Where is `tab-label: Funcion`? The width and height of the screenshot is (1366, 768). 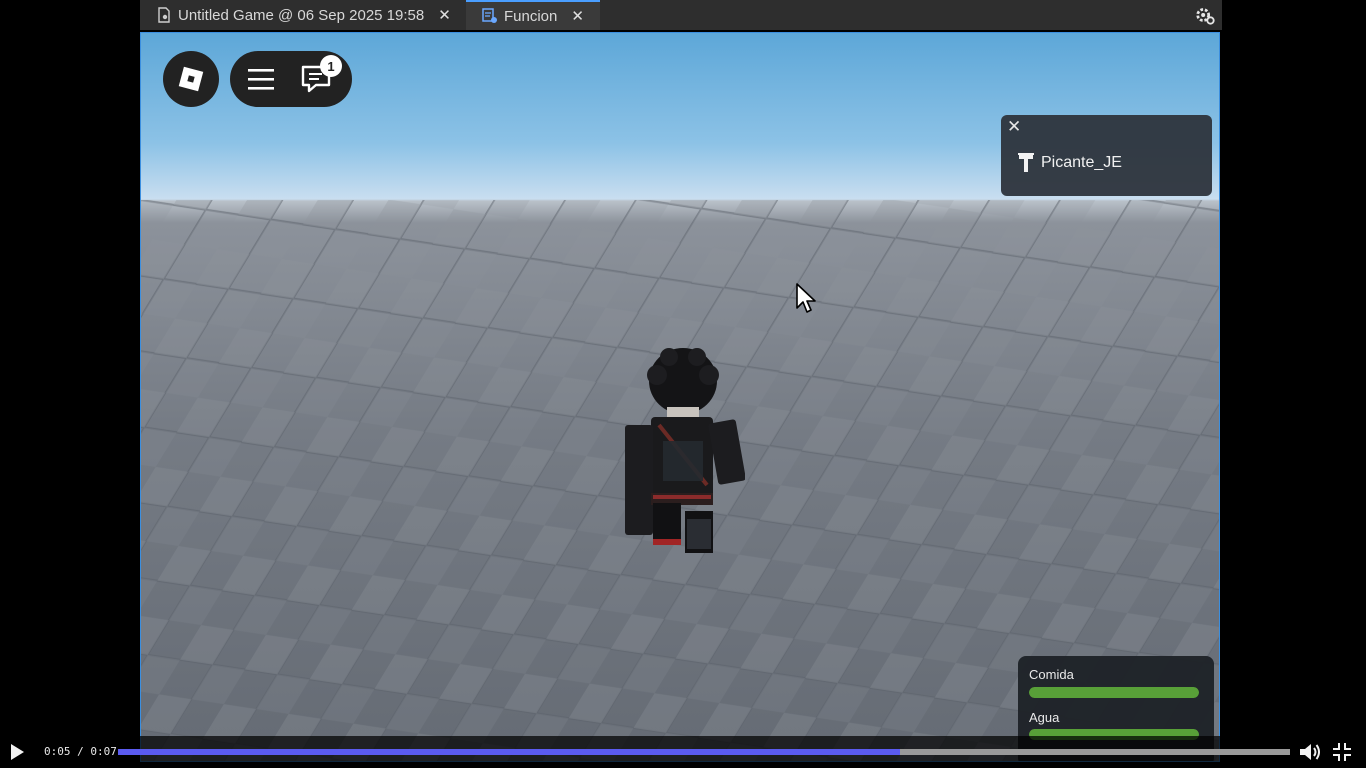
tab-label: Funcion is located at coordinates (531, 16).